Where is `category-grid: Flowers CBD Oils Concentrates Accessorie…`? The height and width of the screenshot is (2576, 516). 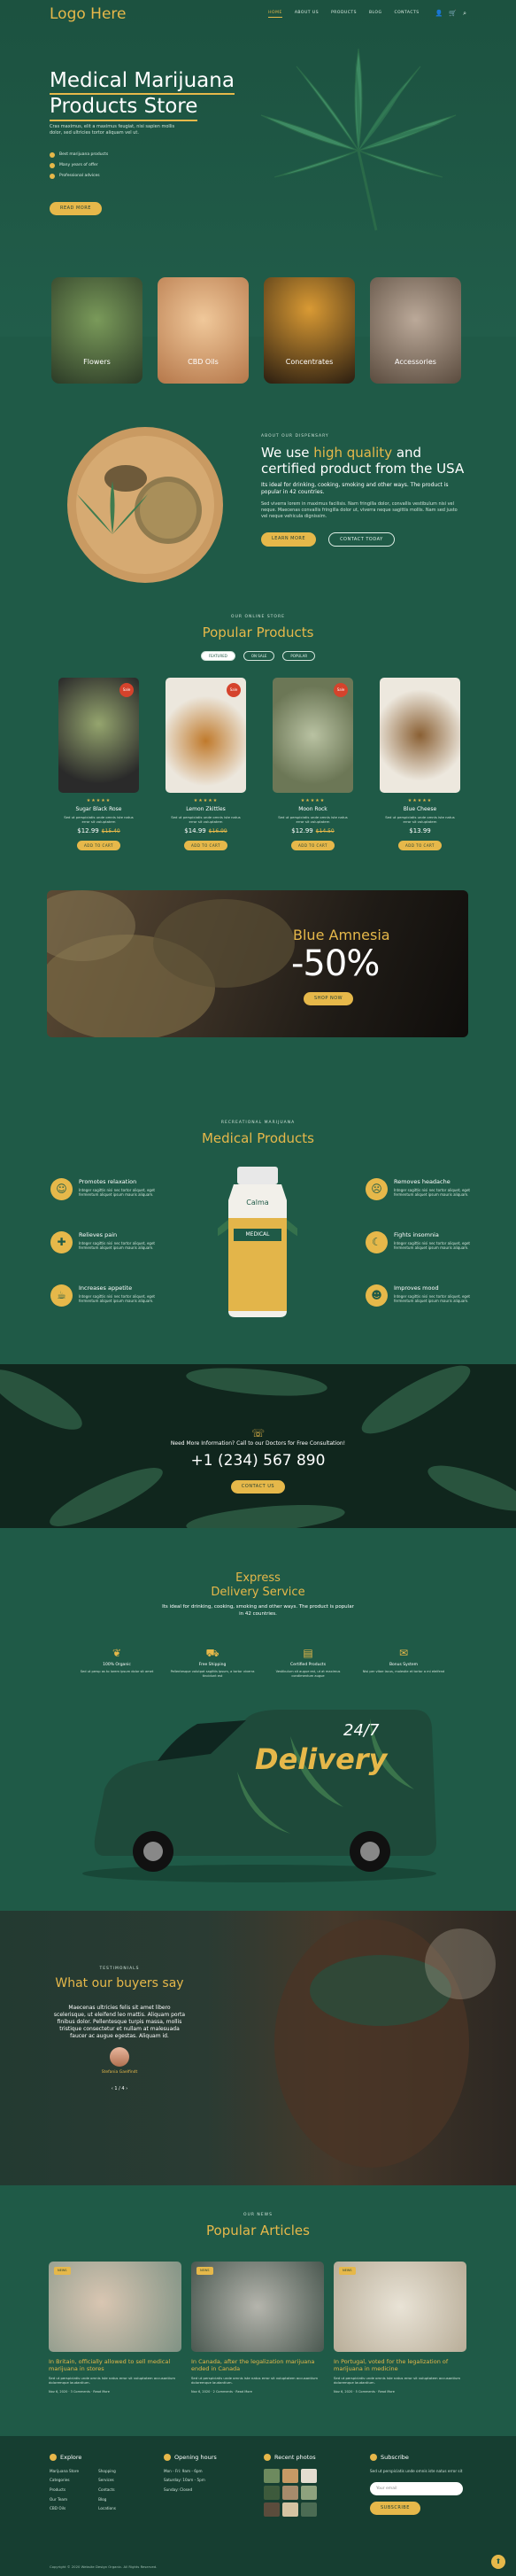
category-grid: Flowers CBD Oils Concentrates Accessorie… is located at coordinates (256, 330).